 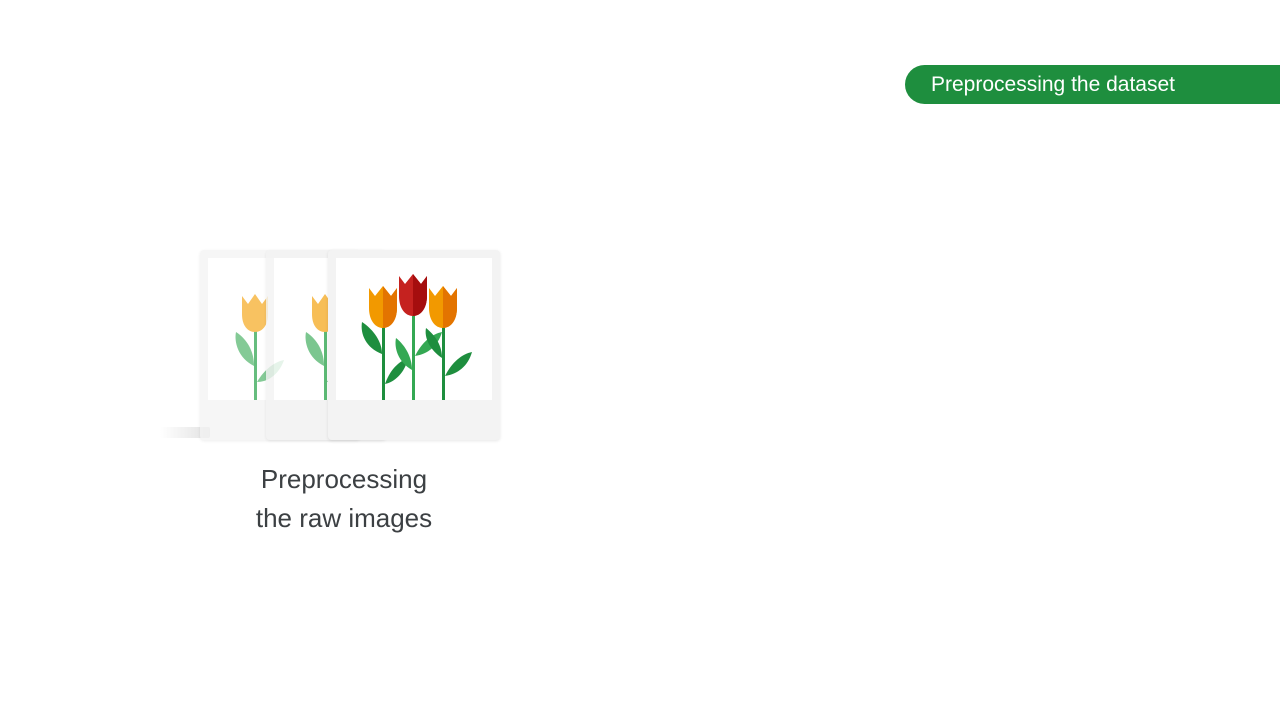 What do you see at coordinates (344, 499) in the screenshot?
I see `caption: Preprocessing the raw images` at bounding box center [344, 499].